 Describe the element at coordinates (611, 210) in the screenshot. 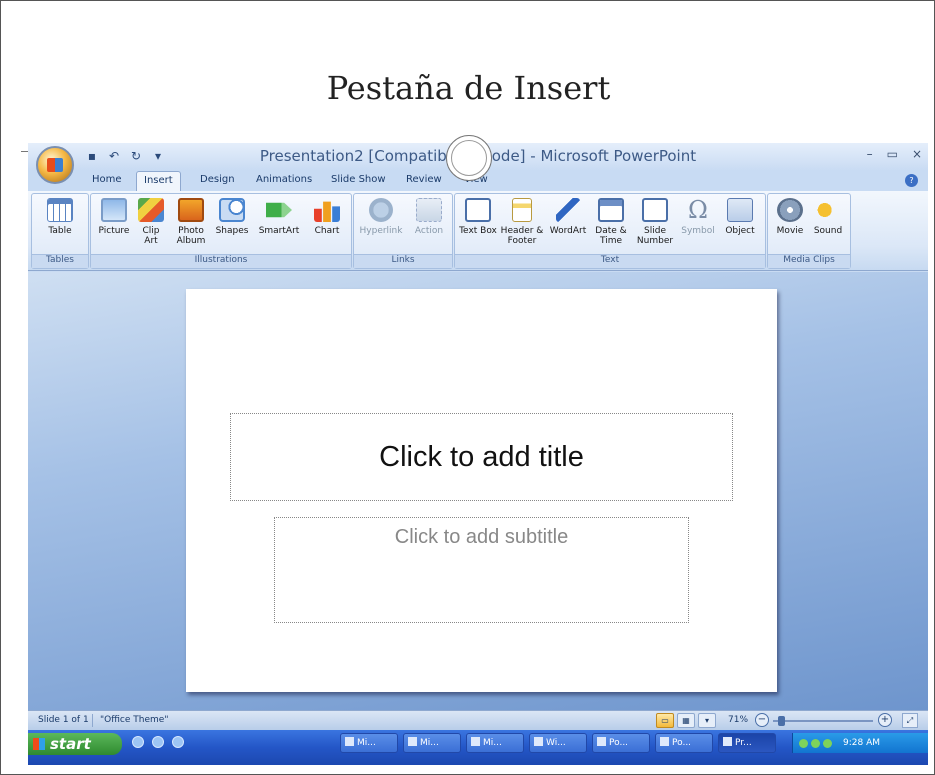

I see `date-time-icon` at that location.